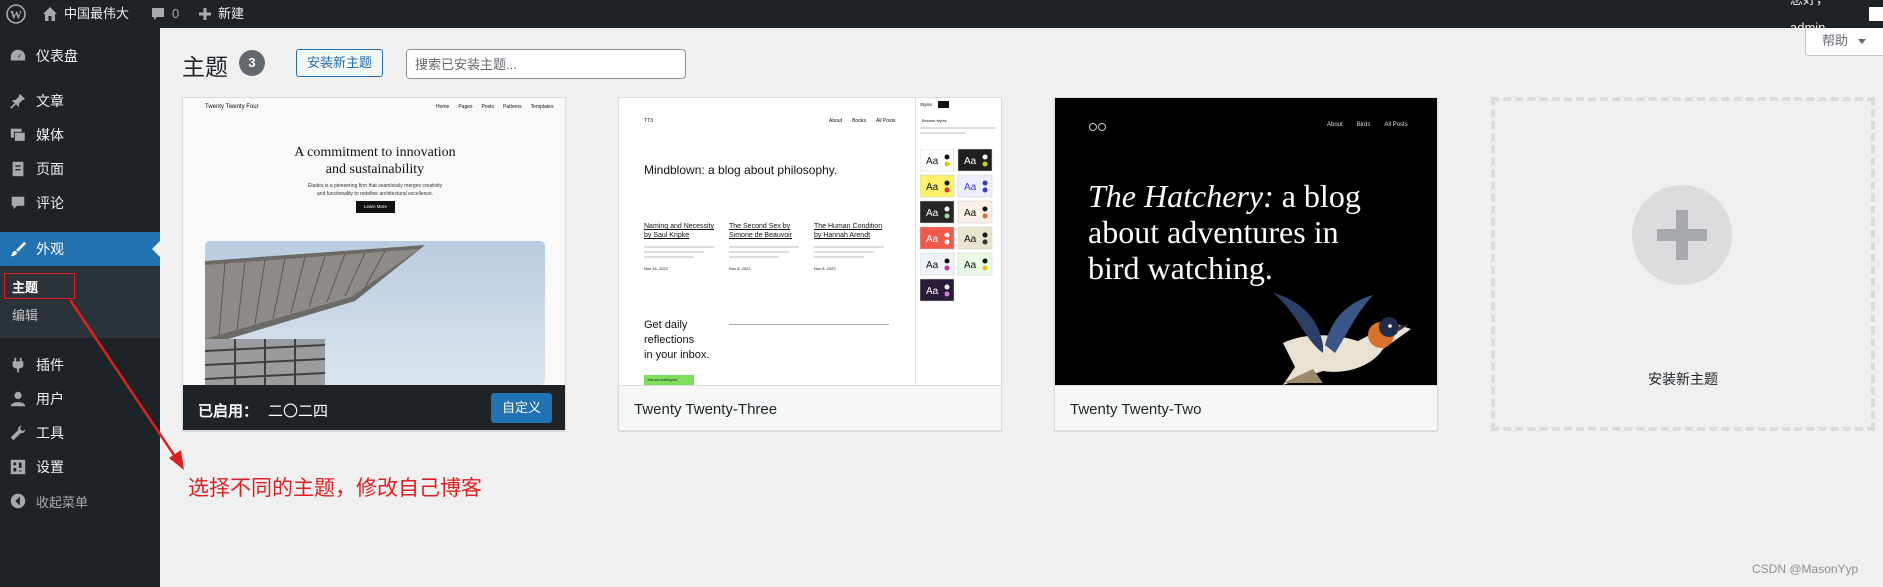 Image resolution: width=1883 pixels, height=587 pixels. I want to click on add-theme-plus-icon, so click(1682, 235).